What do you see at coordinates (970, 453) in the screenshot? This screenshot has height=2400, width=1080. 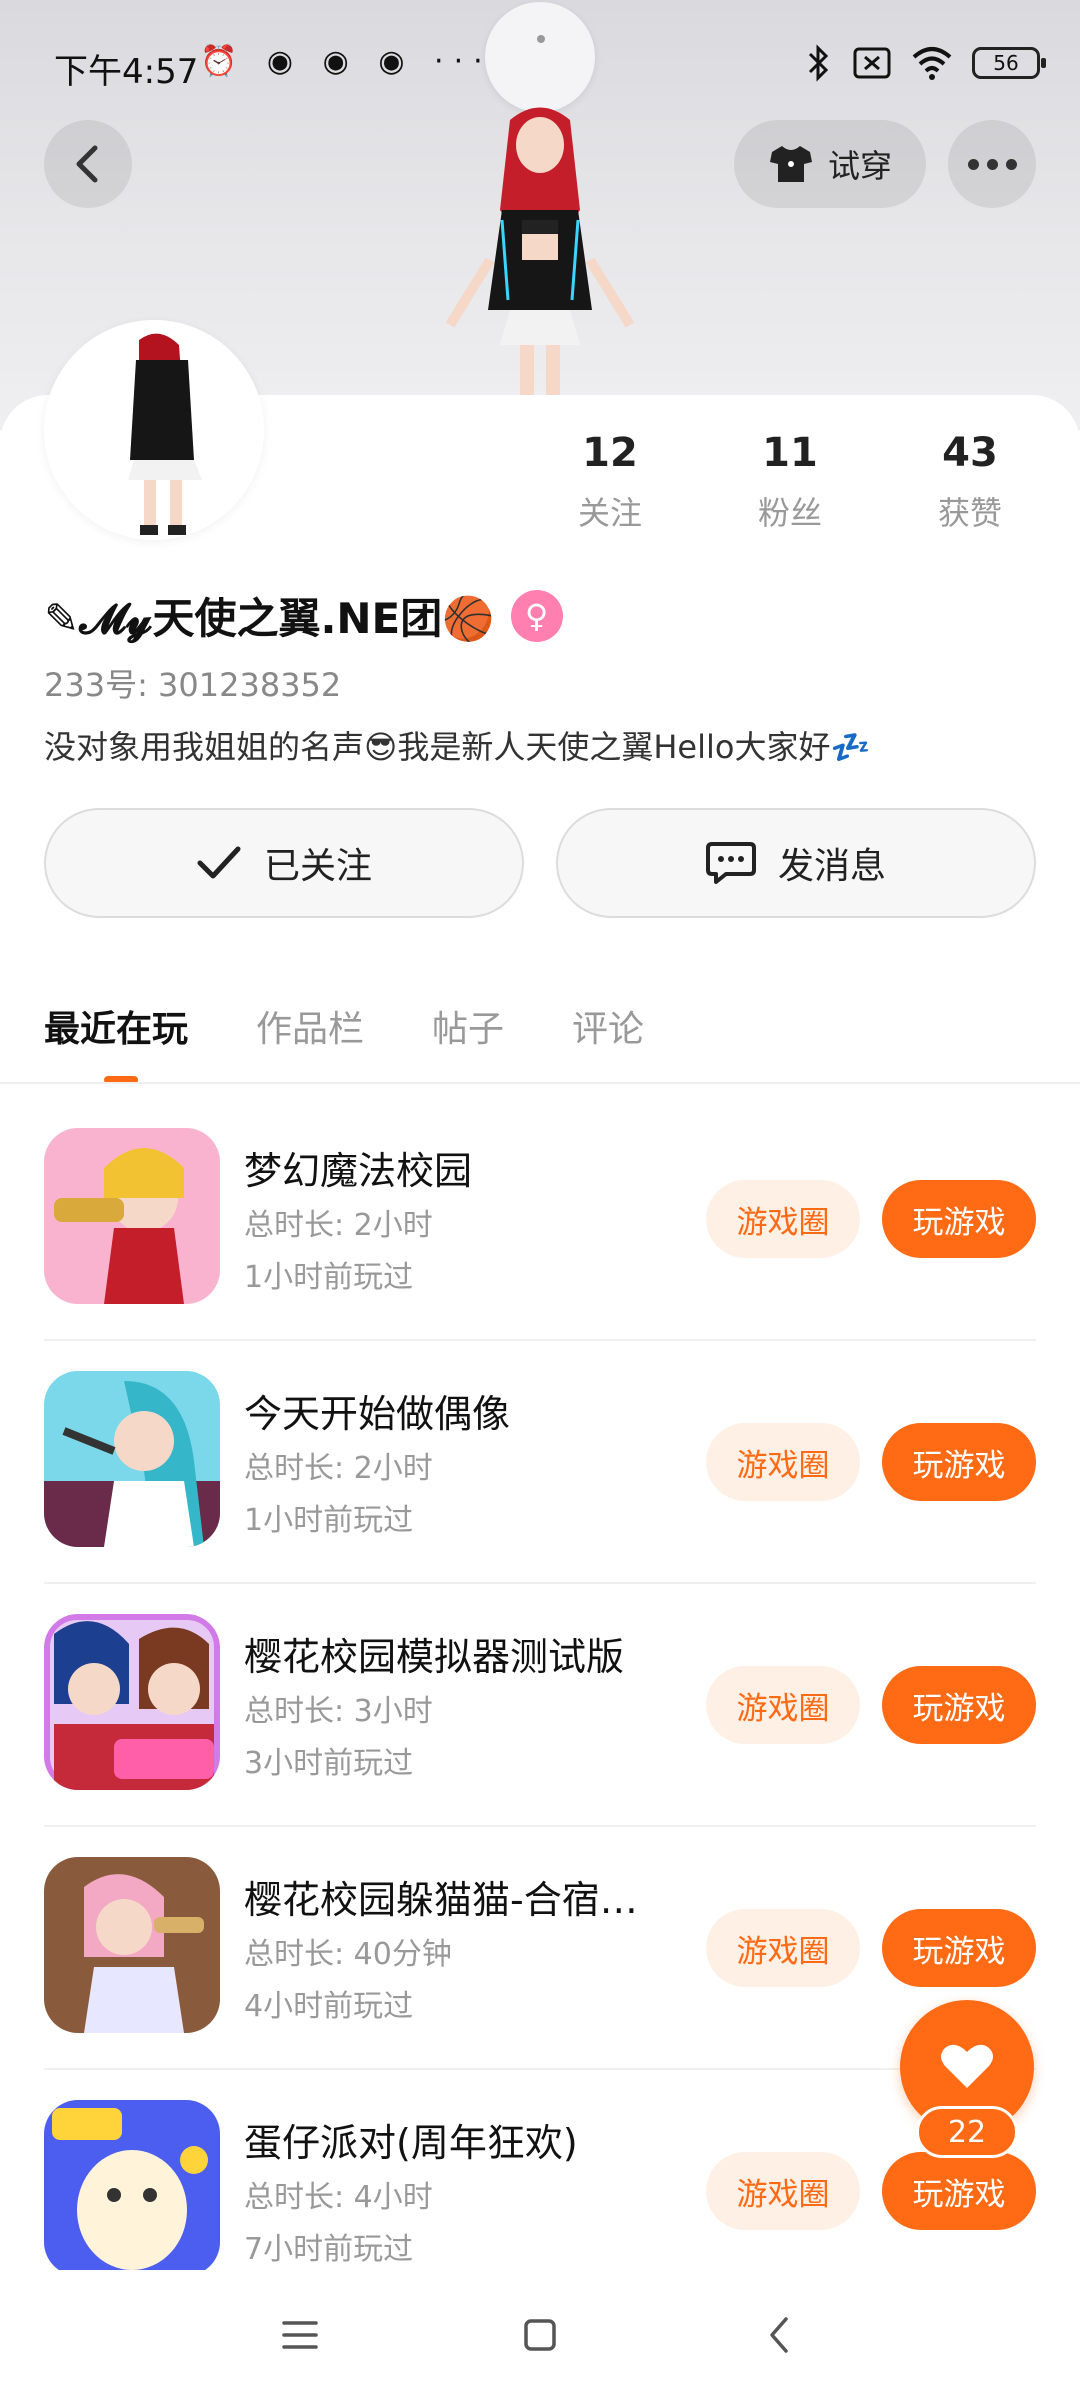 I see `stat-value: 43` at bounding box center [970, 453].